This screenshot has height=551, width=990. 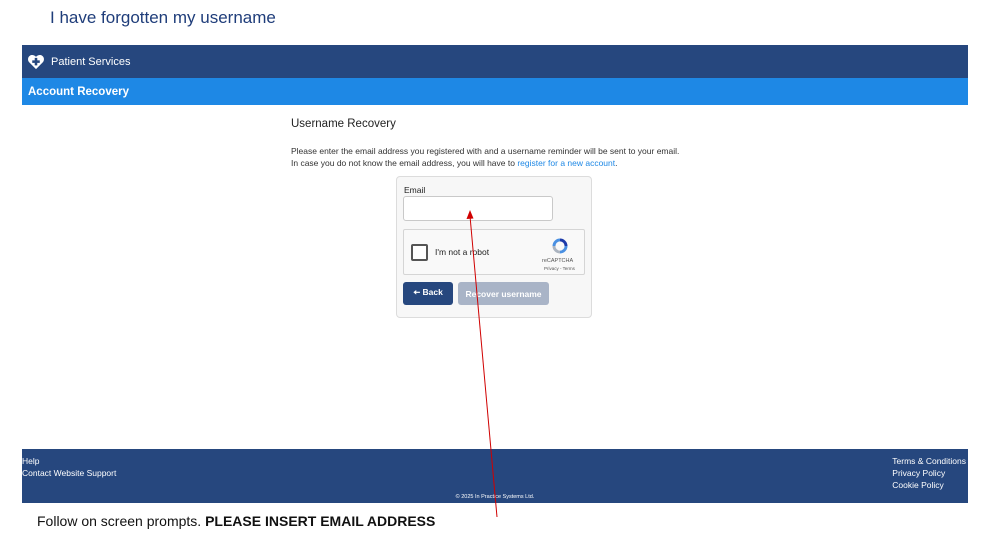 What do you see at coordinates (320, 521) in the screenshot?
I see `instruction-emphasis: PLEASE INSERT EMAIL ADDRESS` at bounding box center [320, 521].